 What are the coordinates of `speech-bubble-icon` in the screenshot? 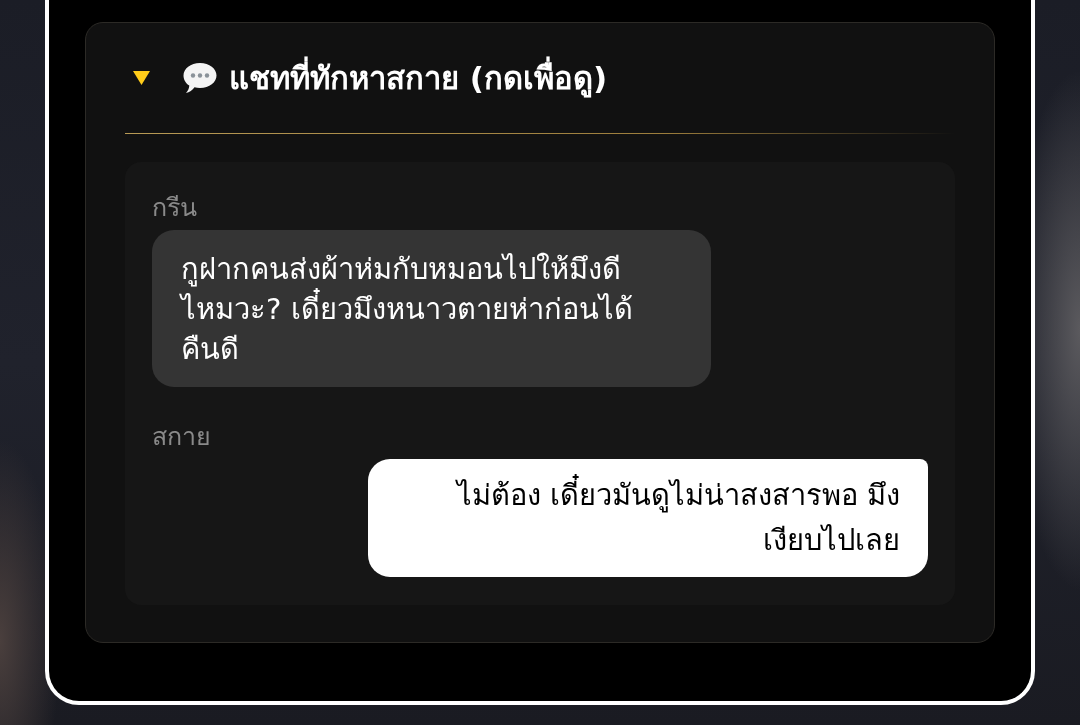 It's located at (200, 78).